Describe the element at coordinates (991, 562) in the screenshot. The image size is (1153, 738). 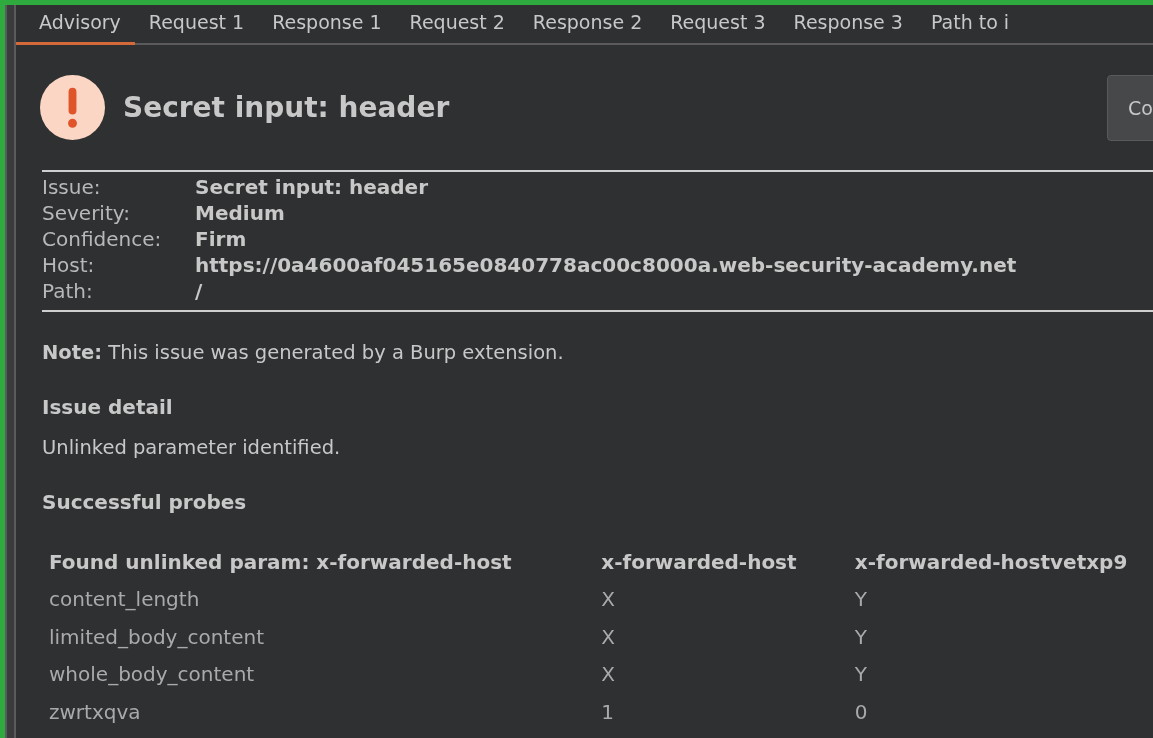
I see `column-header: x-forwarded-hostvetxp9` at that location.